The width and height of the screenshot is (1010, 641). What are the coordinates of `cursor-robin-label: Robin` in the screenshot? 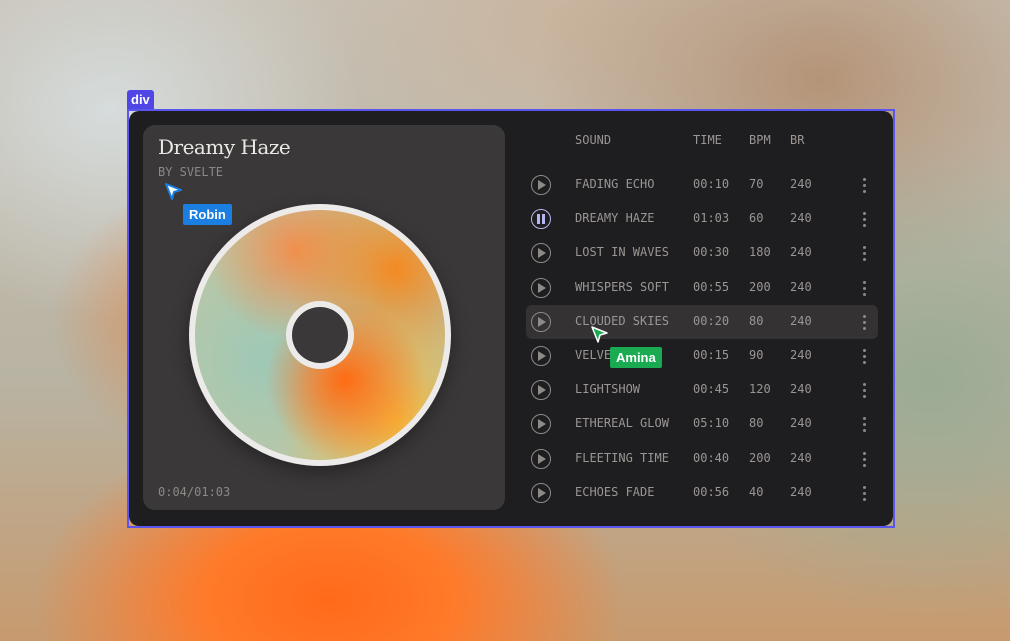 It's located at (207, 214).